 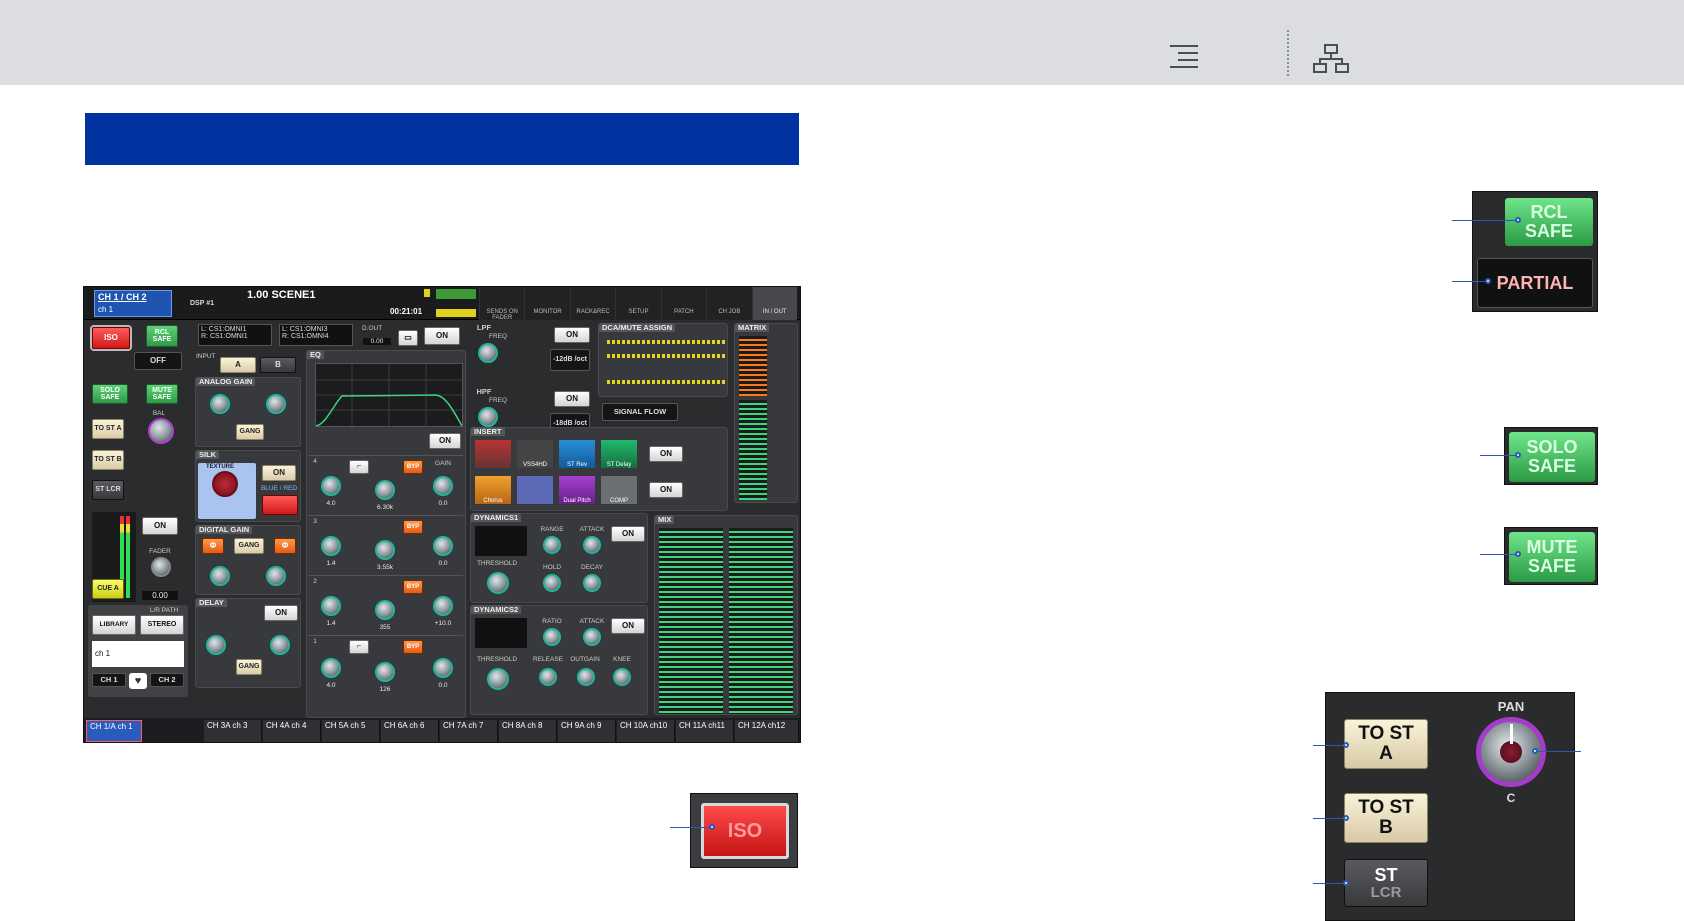 I want to click on input-a-button: A, so click(x=238, y=365).